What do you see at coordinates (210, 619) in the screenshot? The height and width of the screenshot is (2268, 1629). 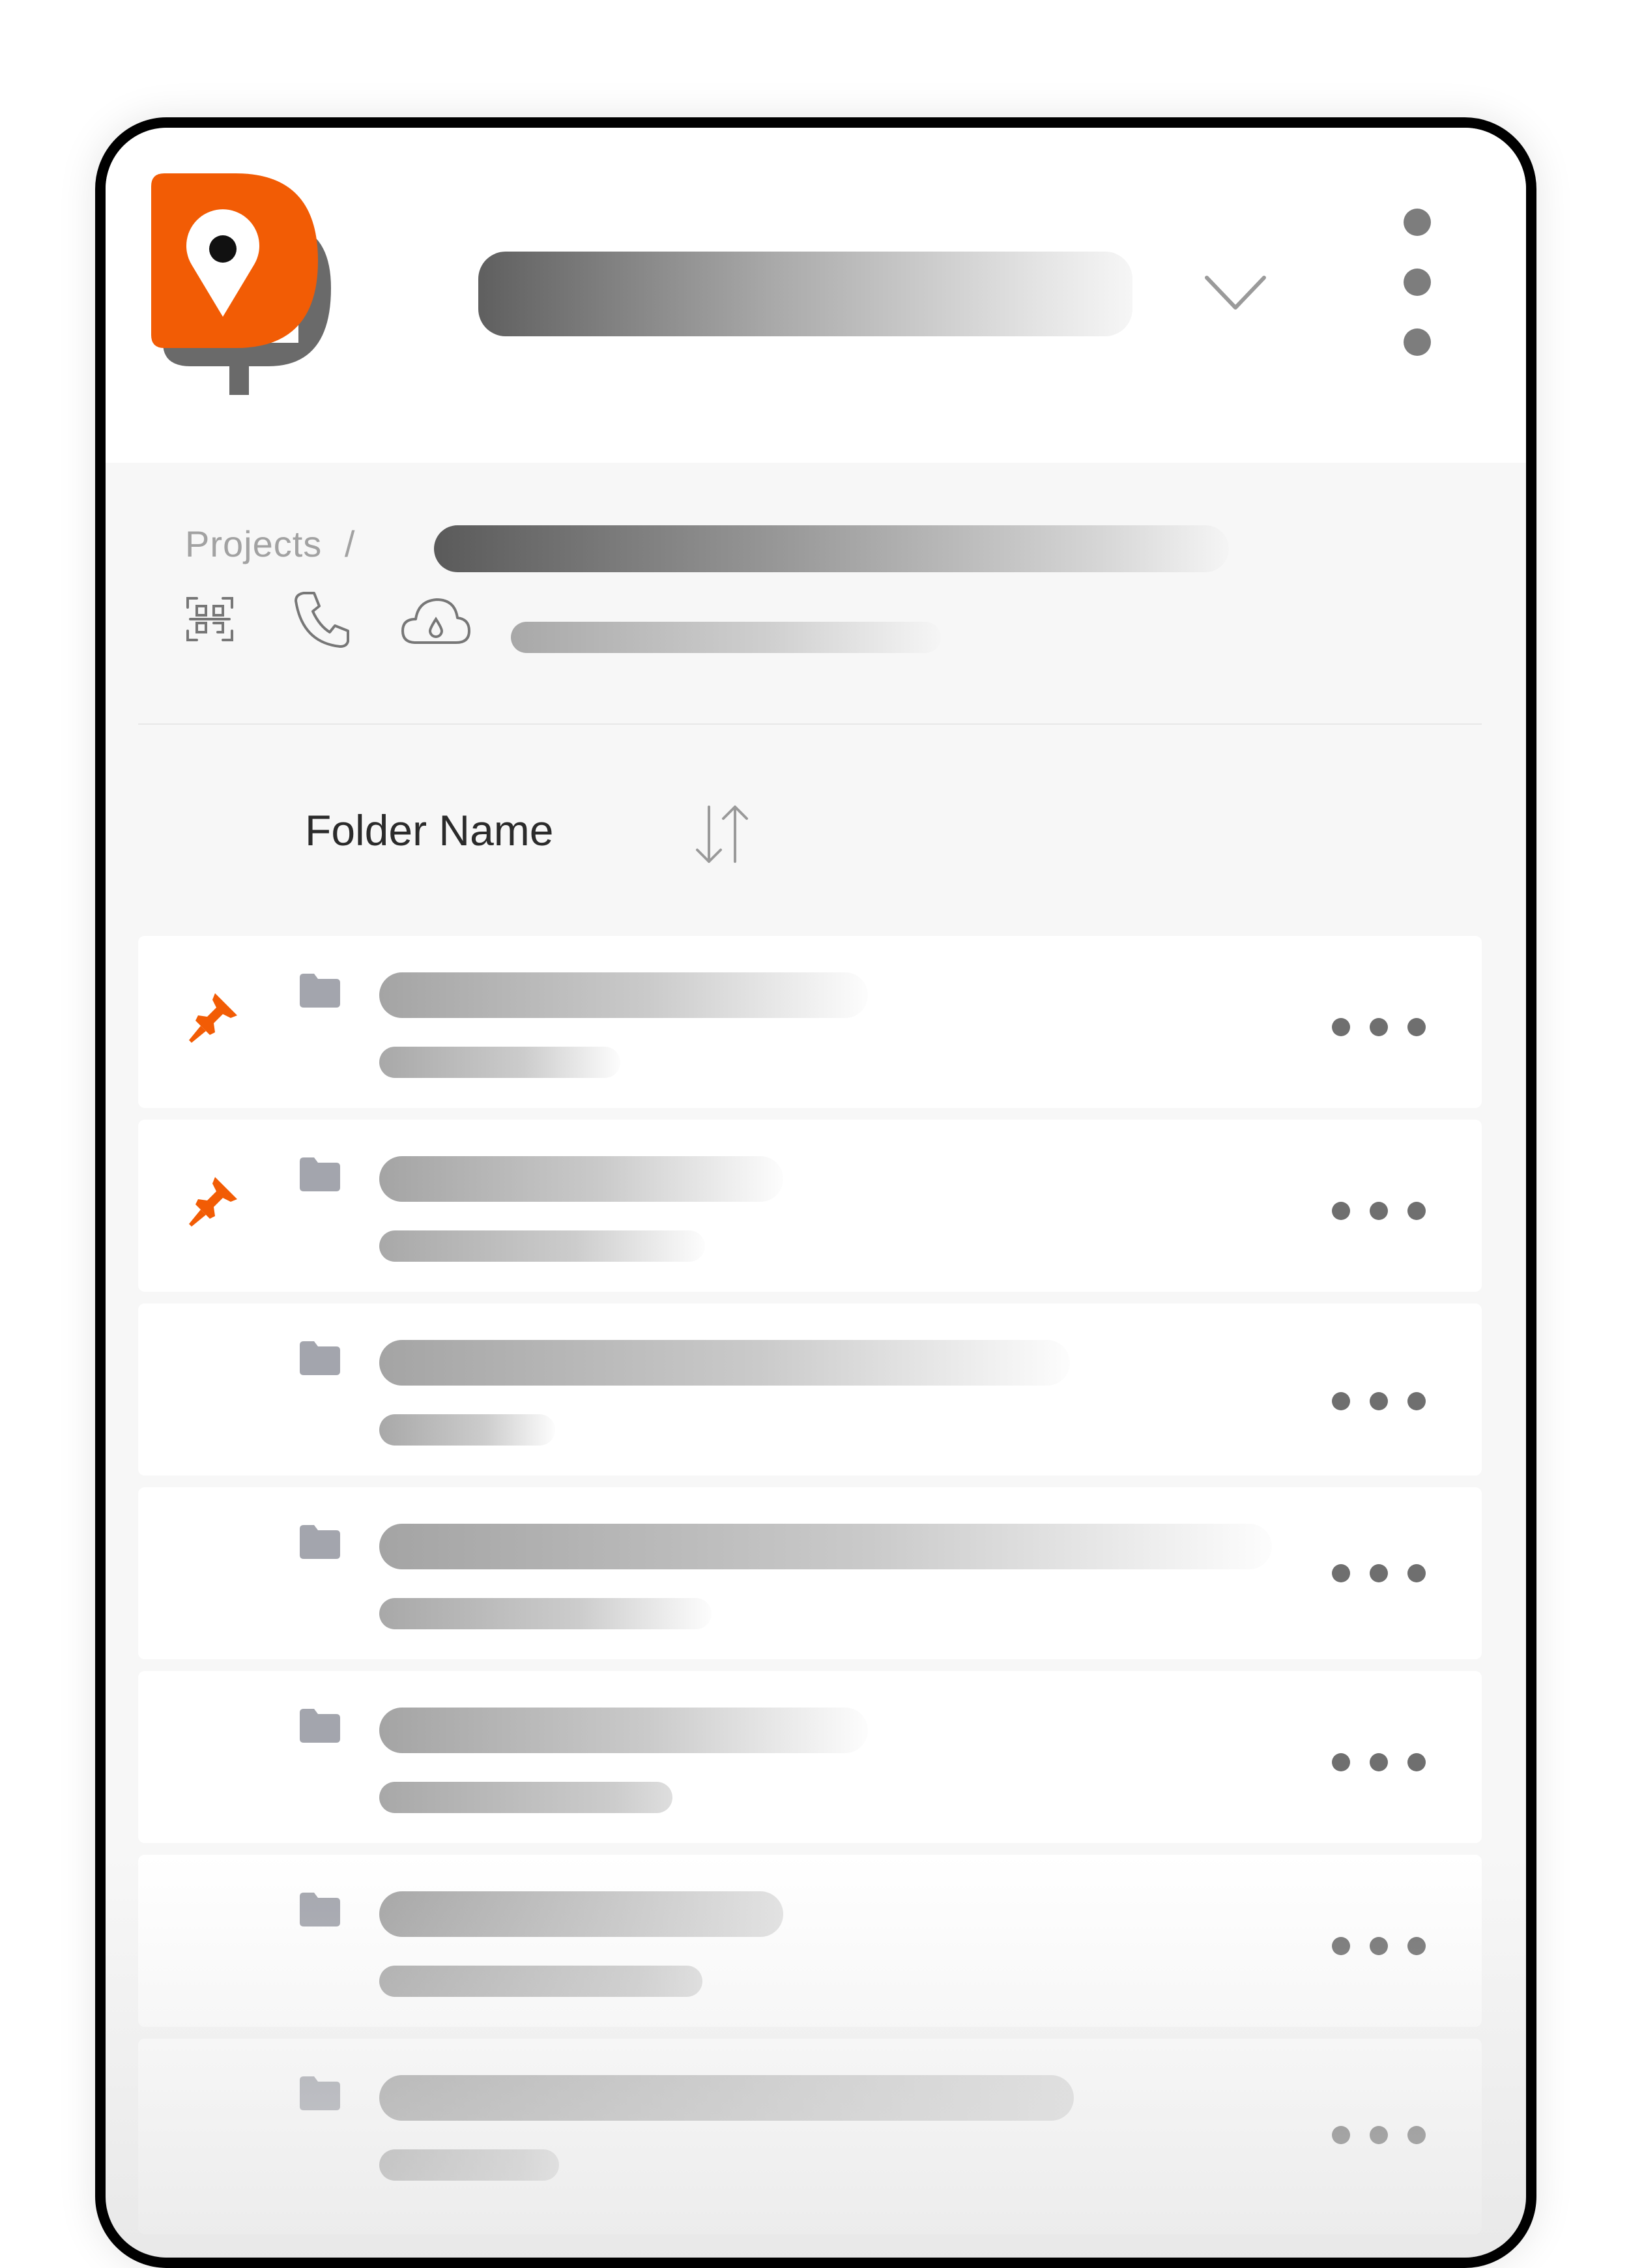 I see `qr-code-icon` at bounding box center [210, 619].